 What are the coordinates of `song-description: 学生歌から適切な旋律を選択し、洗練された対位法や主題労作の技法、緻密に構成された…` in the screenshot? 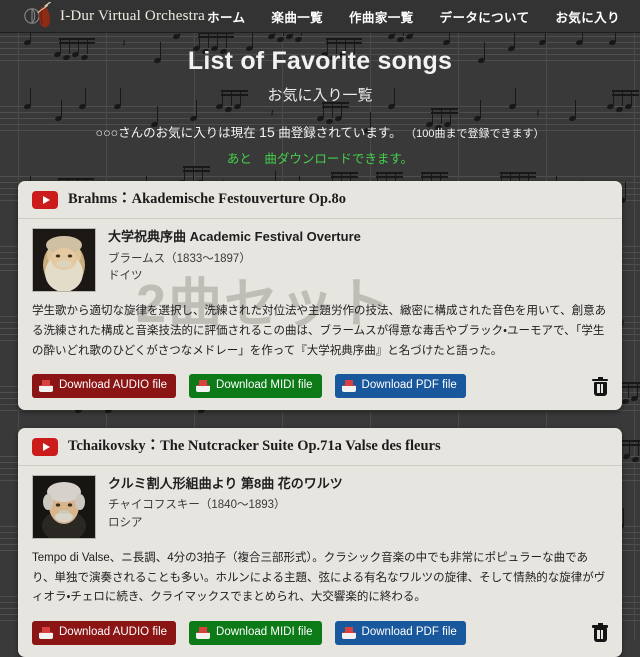 It's located at (319, 331).